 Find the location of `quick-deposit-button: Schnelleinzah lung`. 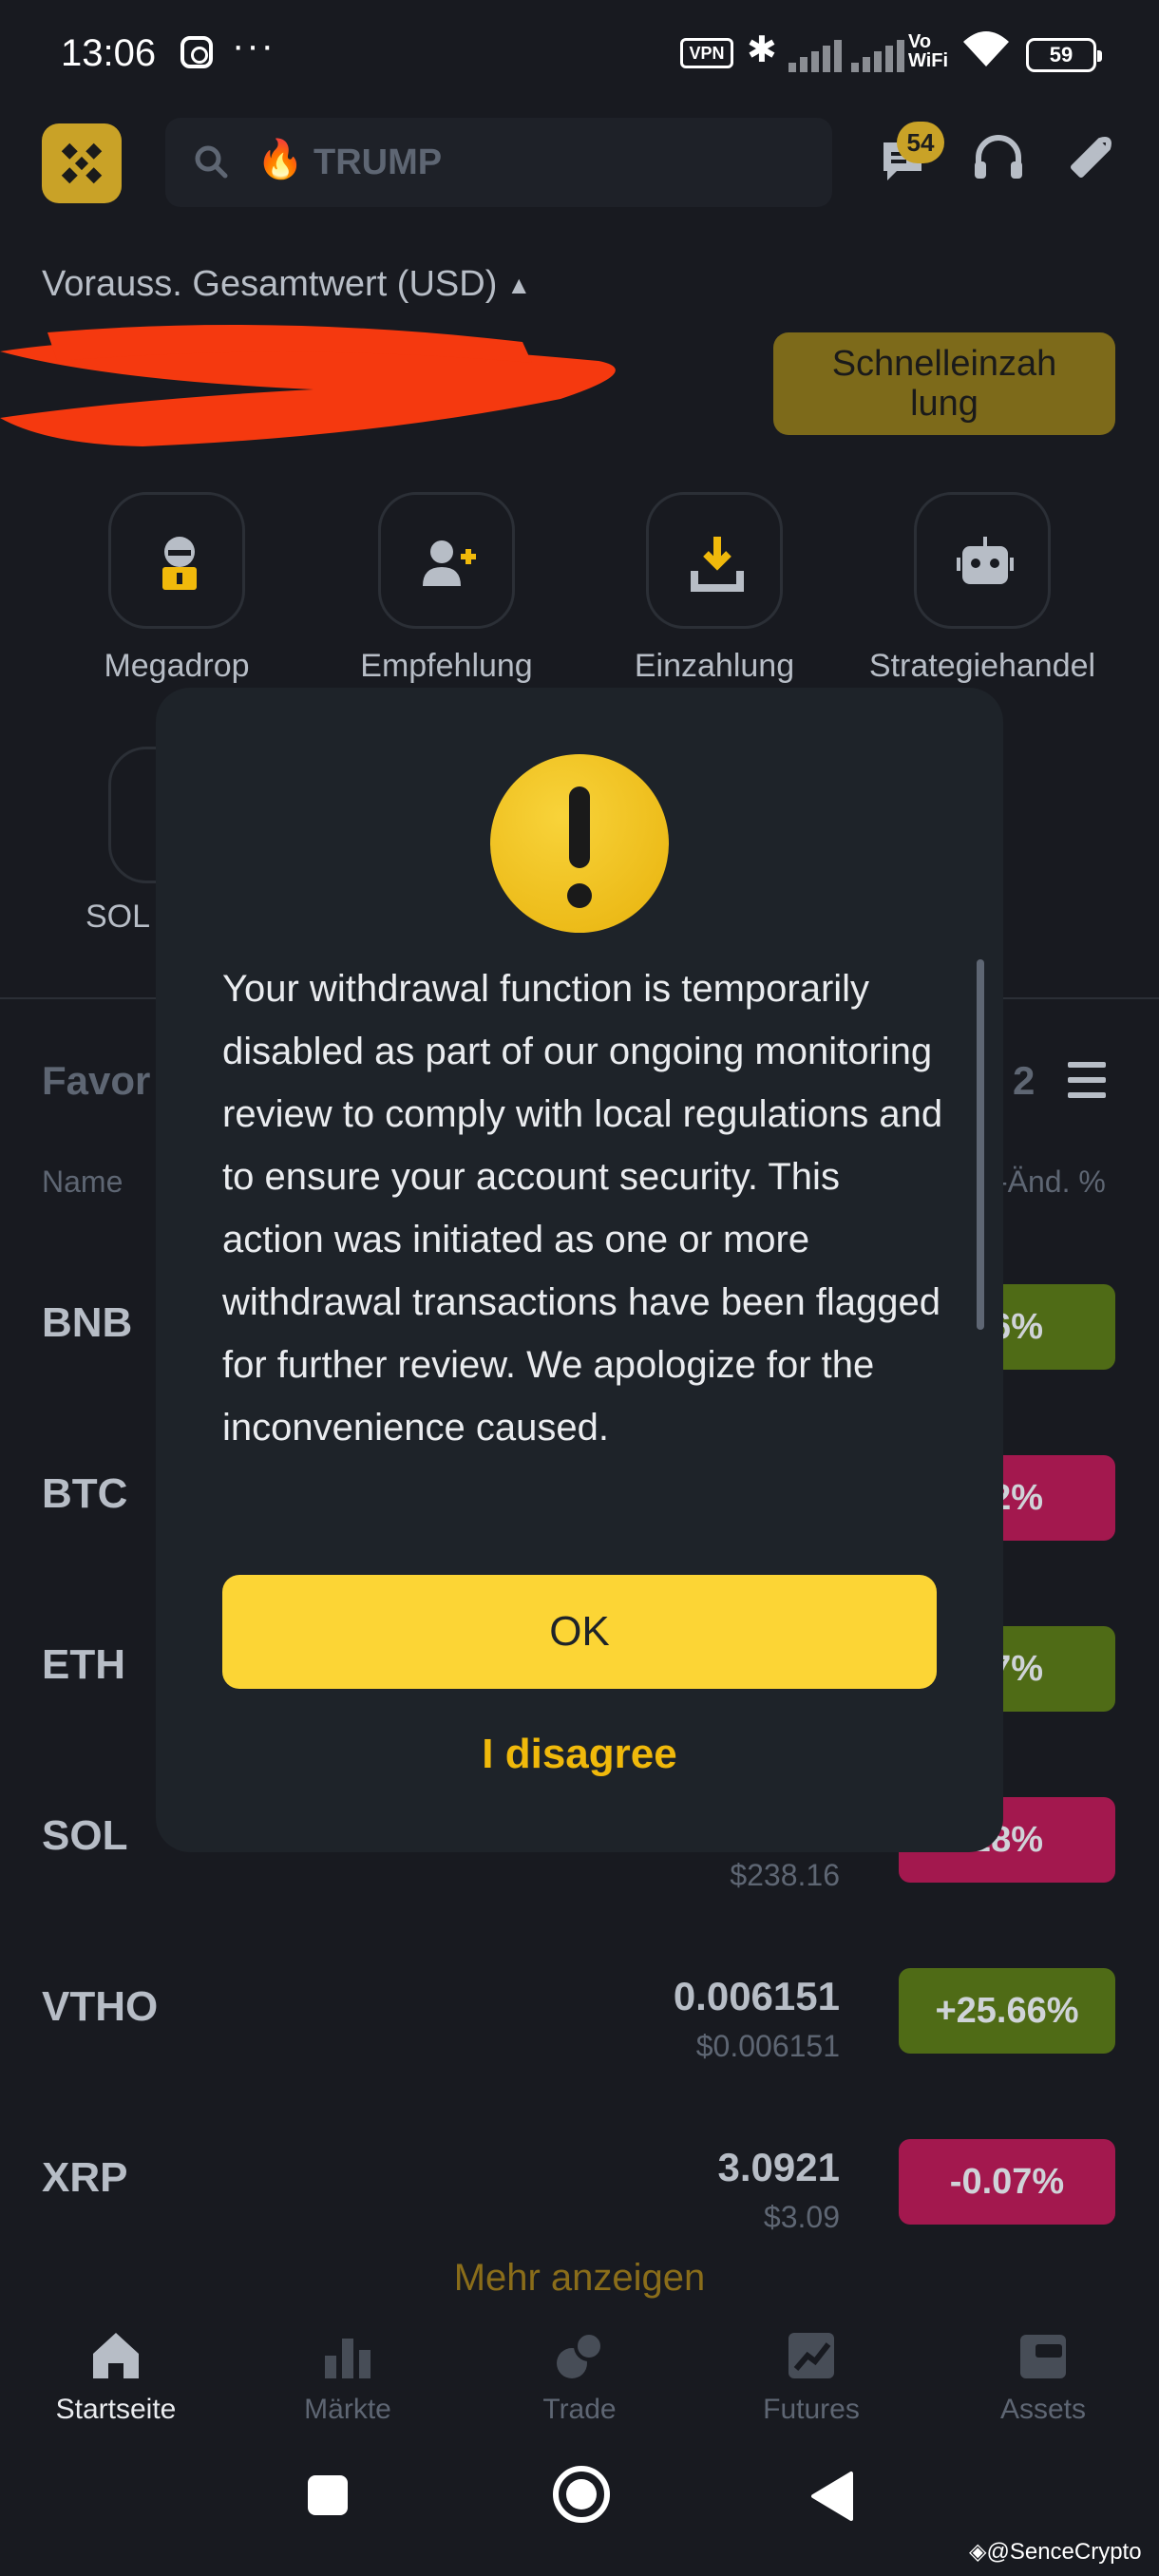

quick-deposit-button: Schnelleinzah lung is located at coordinates (944, 383).